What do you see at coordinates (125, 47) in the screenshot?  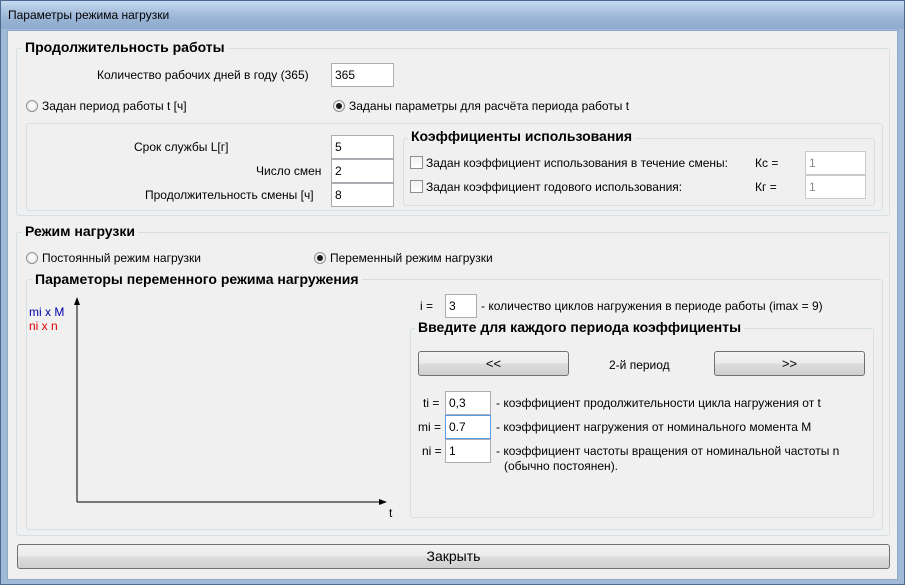 I see `work-duration-title: Продолжительность работы` at bounding box center [125, 47].